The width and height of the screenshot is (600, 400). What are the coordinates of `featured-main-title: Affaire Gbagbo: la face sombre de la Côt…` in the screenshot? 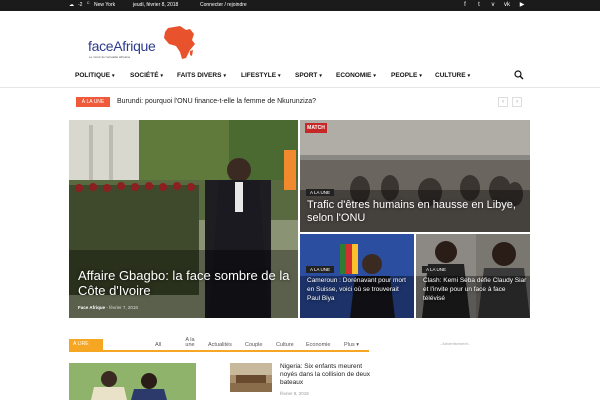 It's located at (185, 283).